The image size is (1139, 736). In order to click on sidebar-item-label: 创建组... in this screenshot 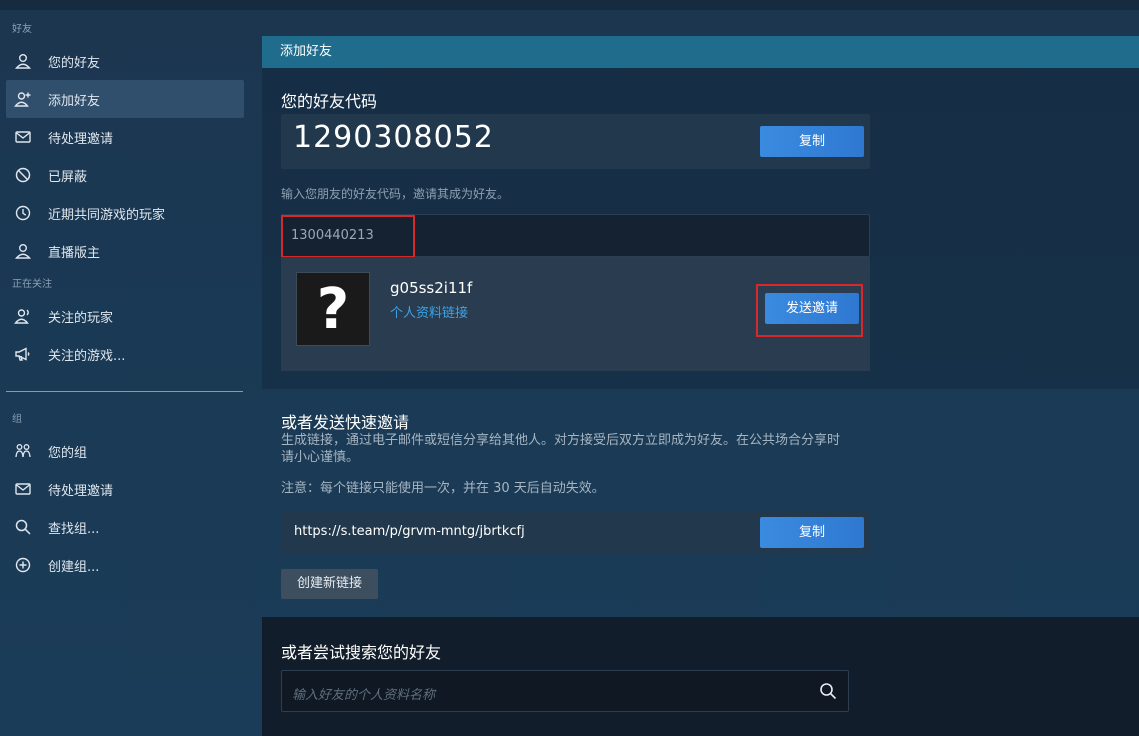, I will do `click(74, 567)`.